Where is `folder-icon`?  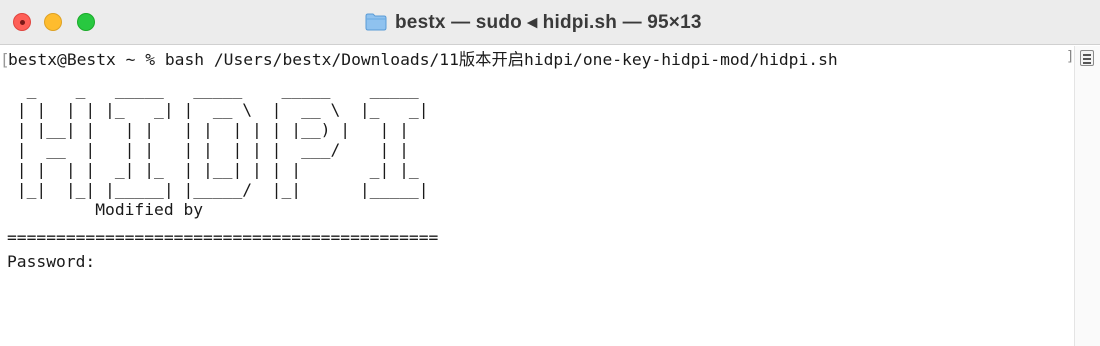
folder-icon is located at coordinates (376, 22).